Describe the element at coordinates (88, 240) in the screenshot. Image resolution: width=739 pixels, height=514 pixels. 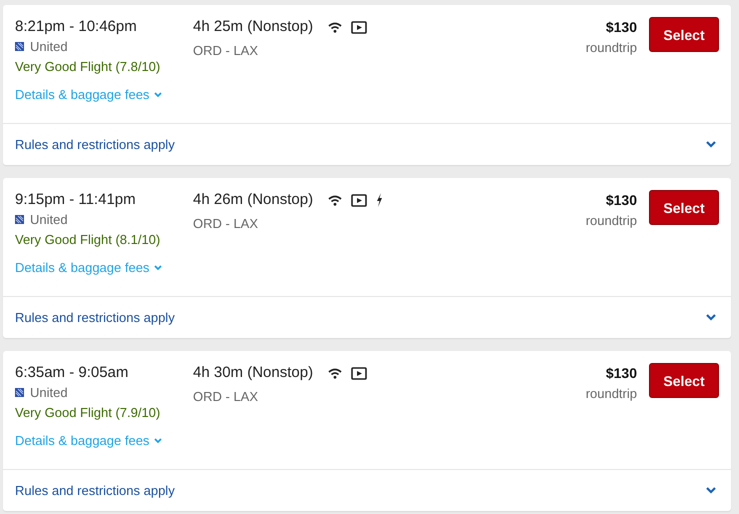
I see `flight-rating: Very Good Flight (8.1/10)` at that location.